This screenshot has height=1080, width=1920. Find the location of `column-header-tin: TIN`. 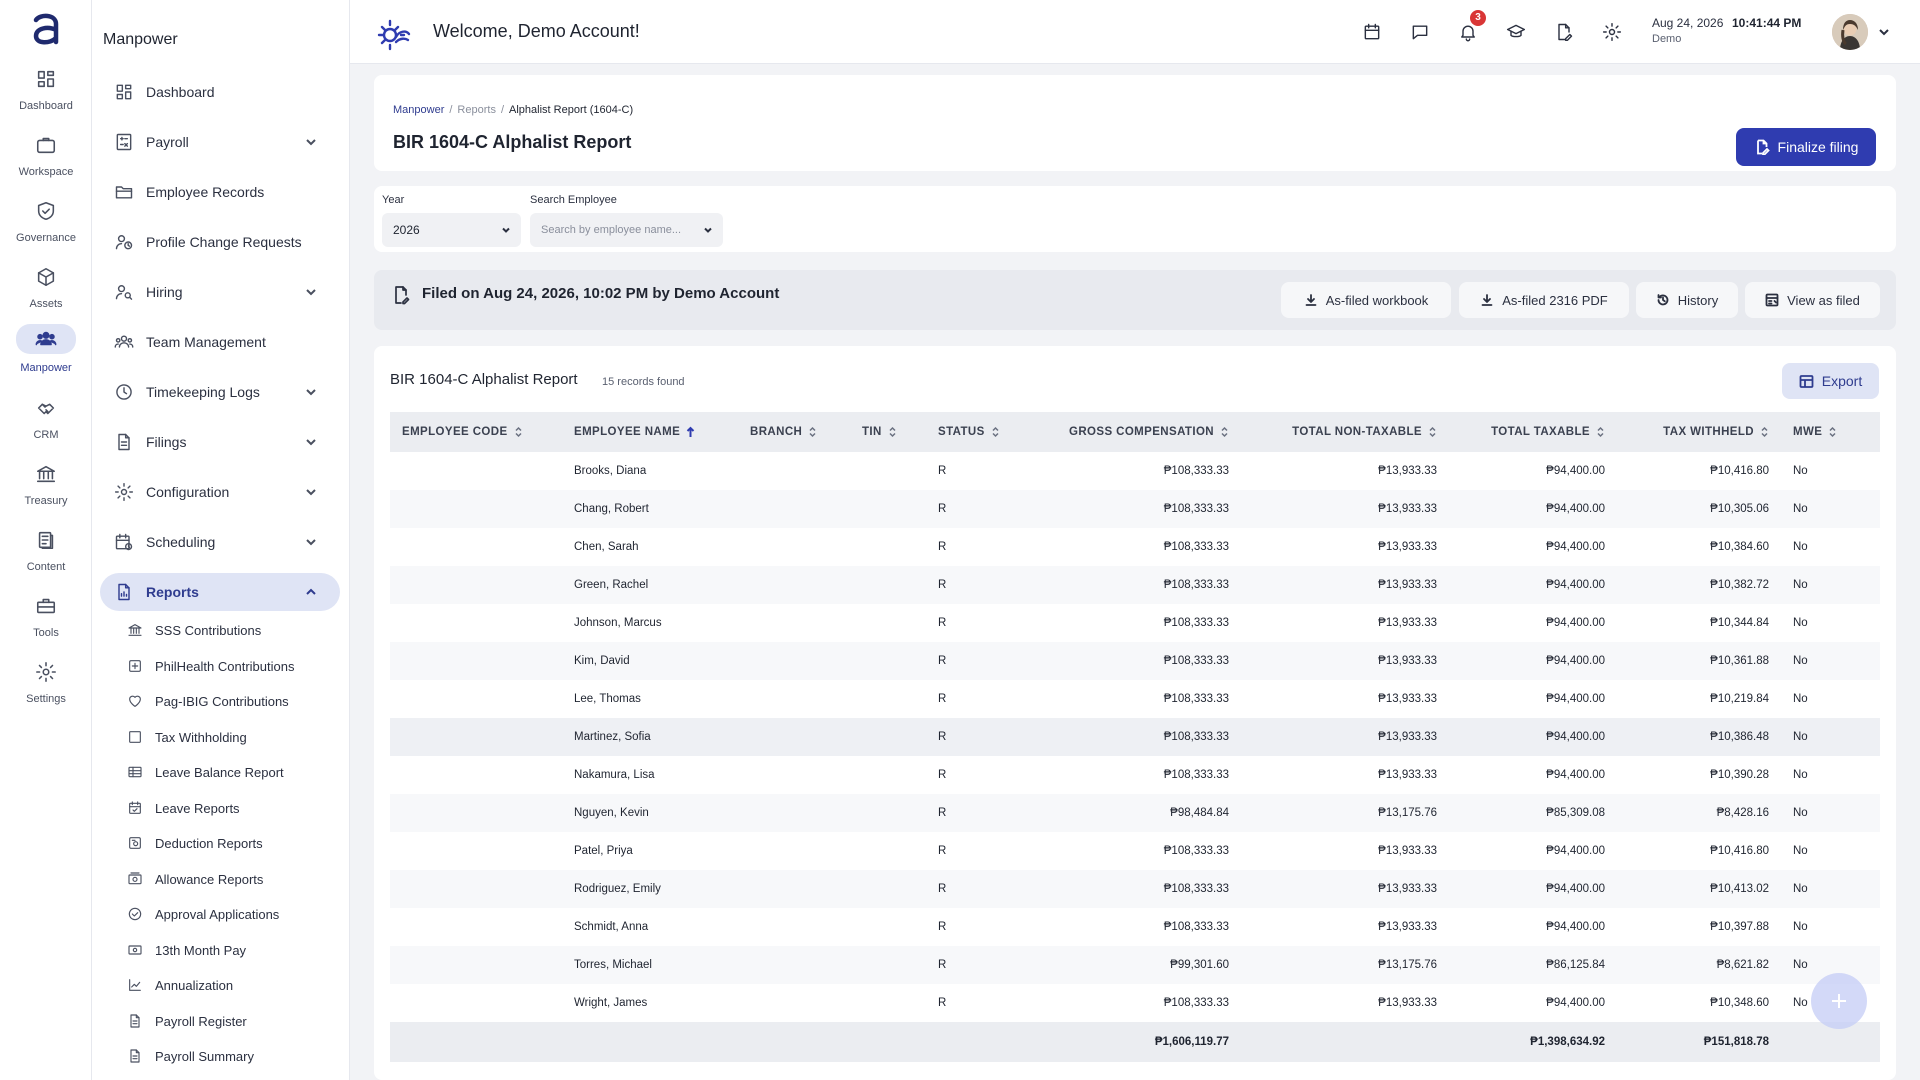

column-header-tin: TIN is located at coordinates (888, 432).